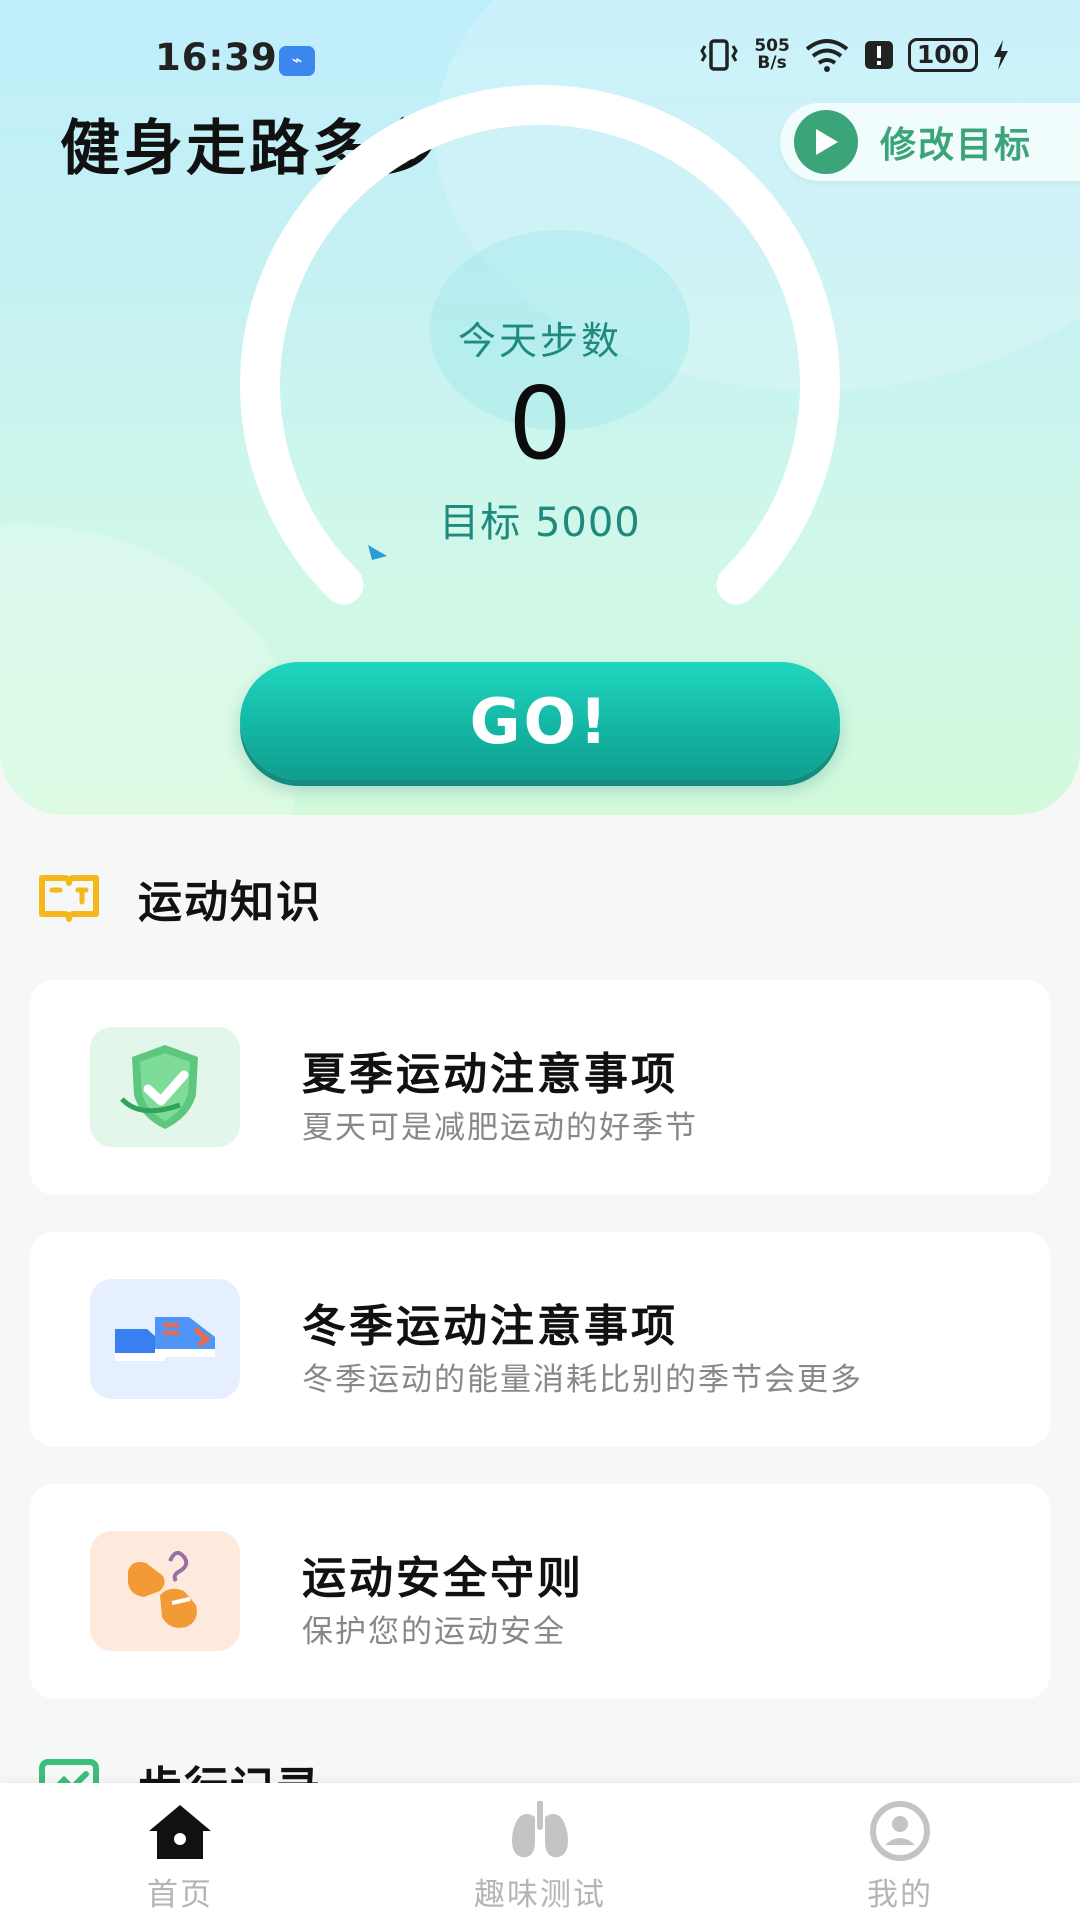 This screenshot has width=1080, height=1920. Describe the element at coordinates (490, 1326) in the screenshot. I see `card-title: 冬季运动注意事项` at that location.